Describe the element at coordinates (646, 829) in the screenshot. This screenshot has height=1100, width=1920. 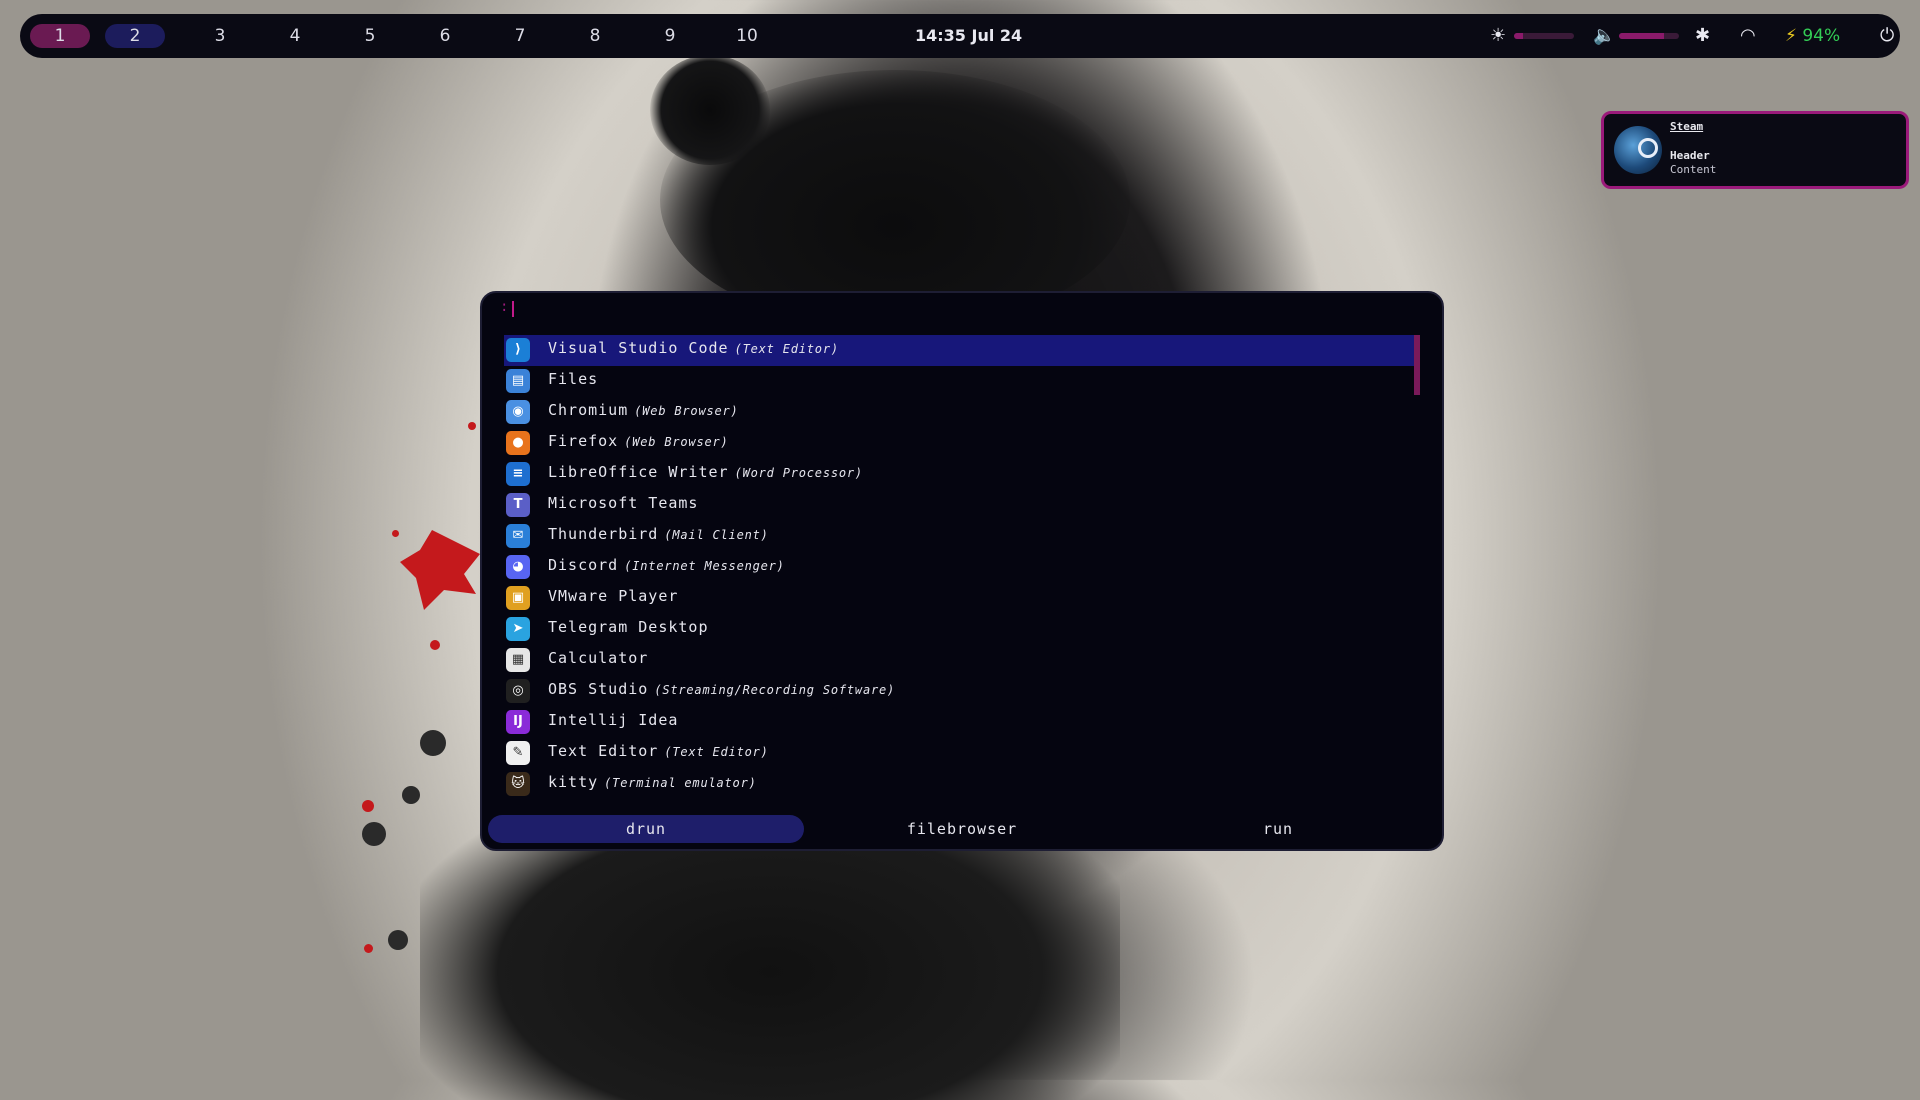
I see `mode-drun: drun` at that location.